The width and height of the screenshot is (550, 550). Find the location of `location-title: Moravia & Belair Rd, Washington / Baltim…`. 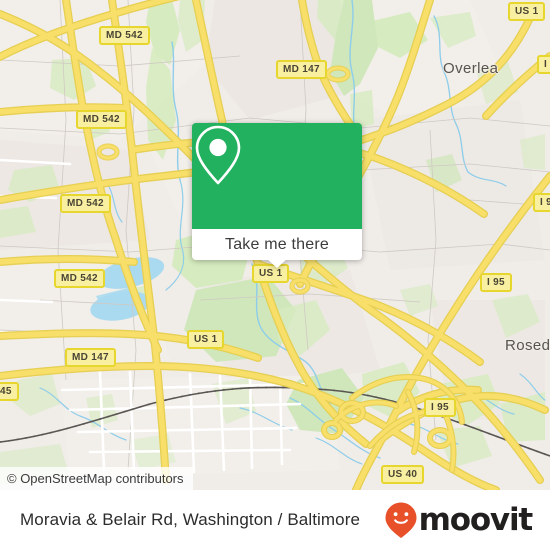

location-title: Moravia & Belair Rd, Washington / Baltim… is located at coordinates (190, 519).